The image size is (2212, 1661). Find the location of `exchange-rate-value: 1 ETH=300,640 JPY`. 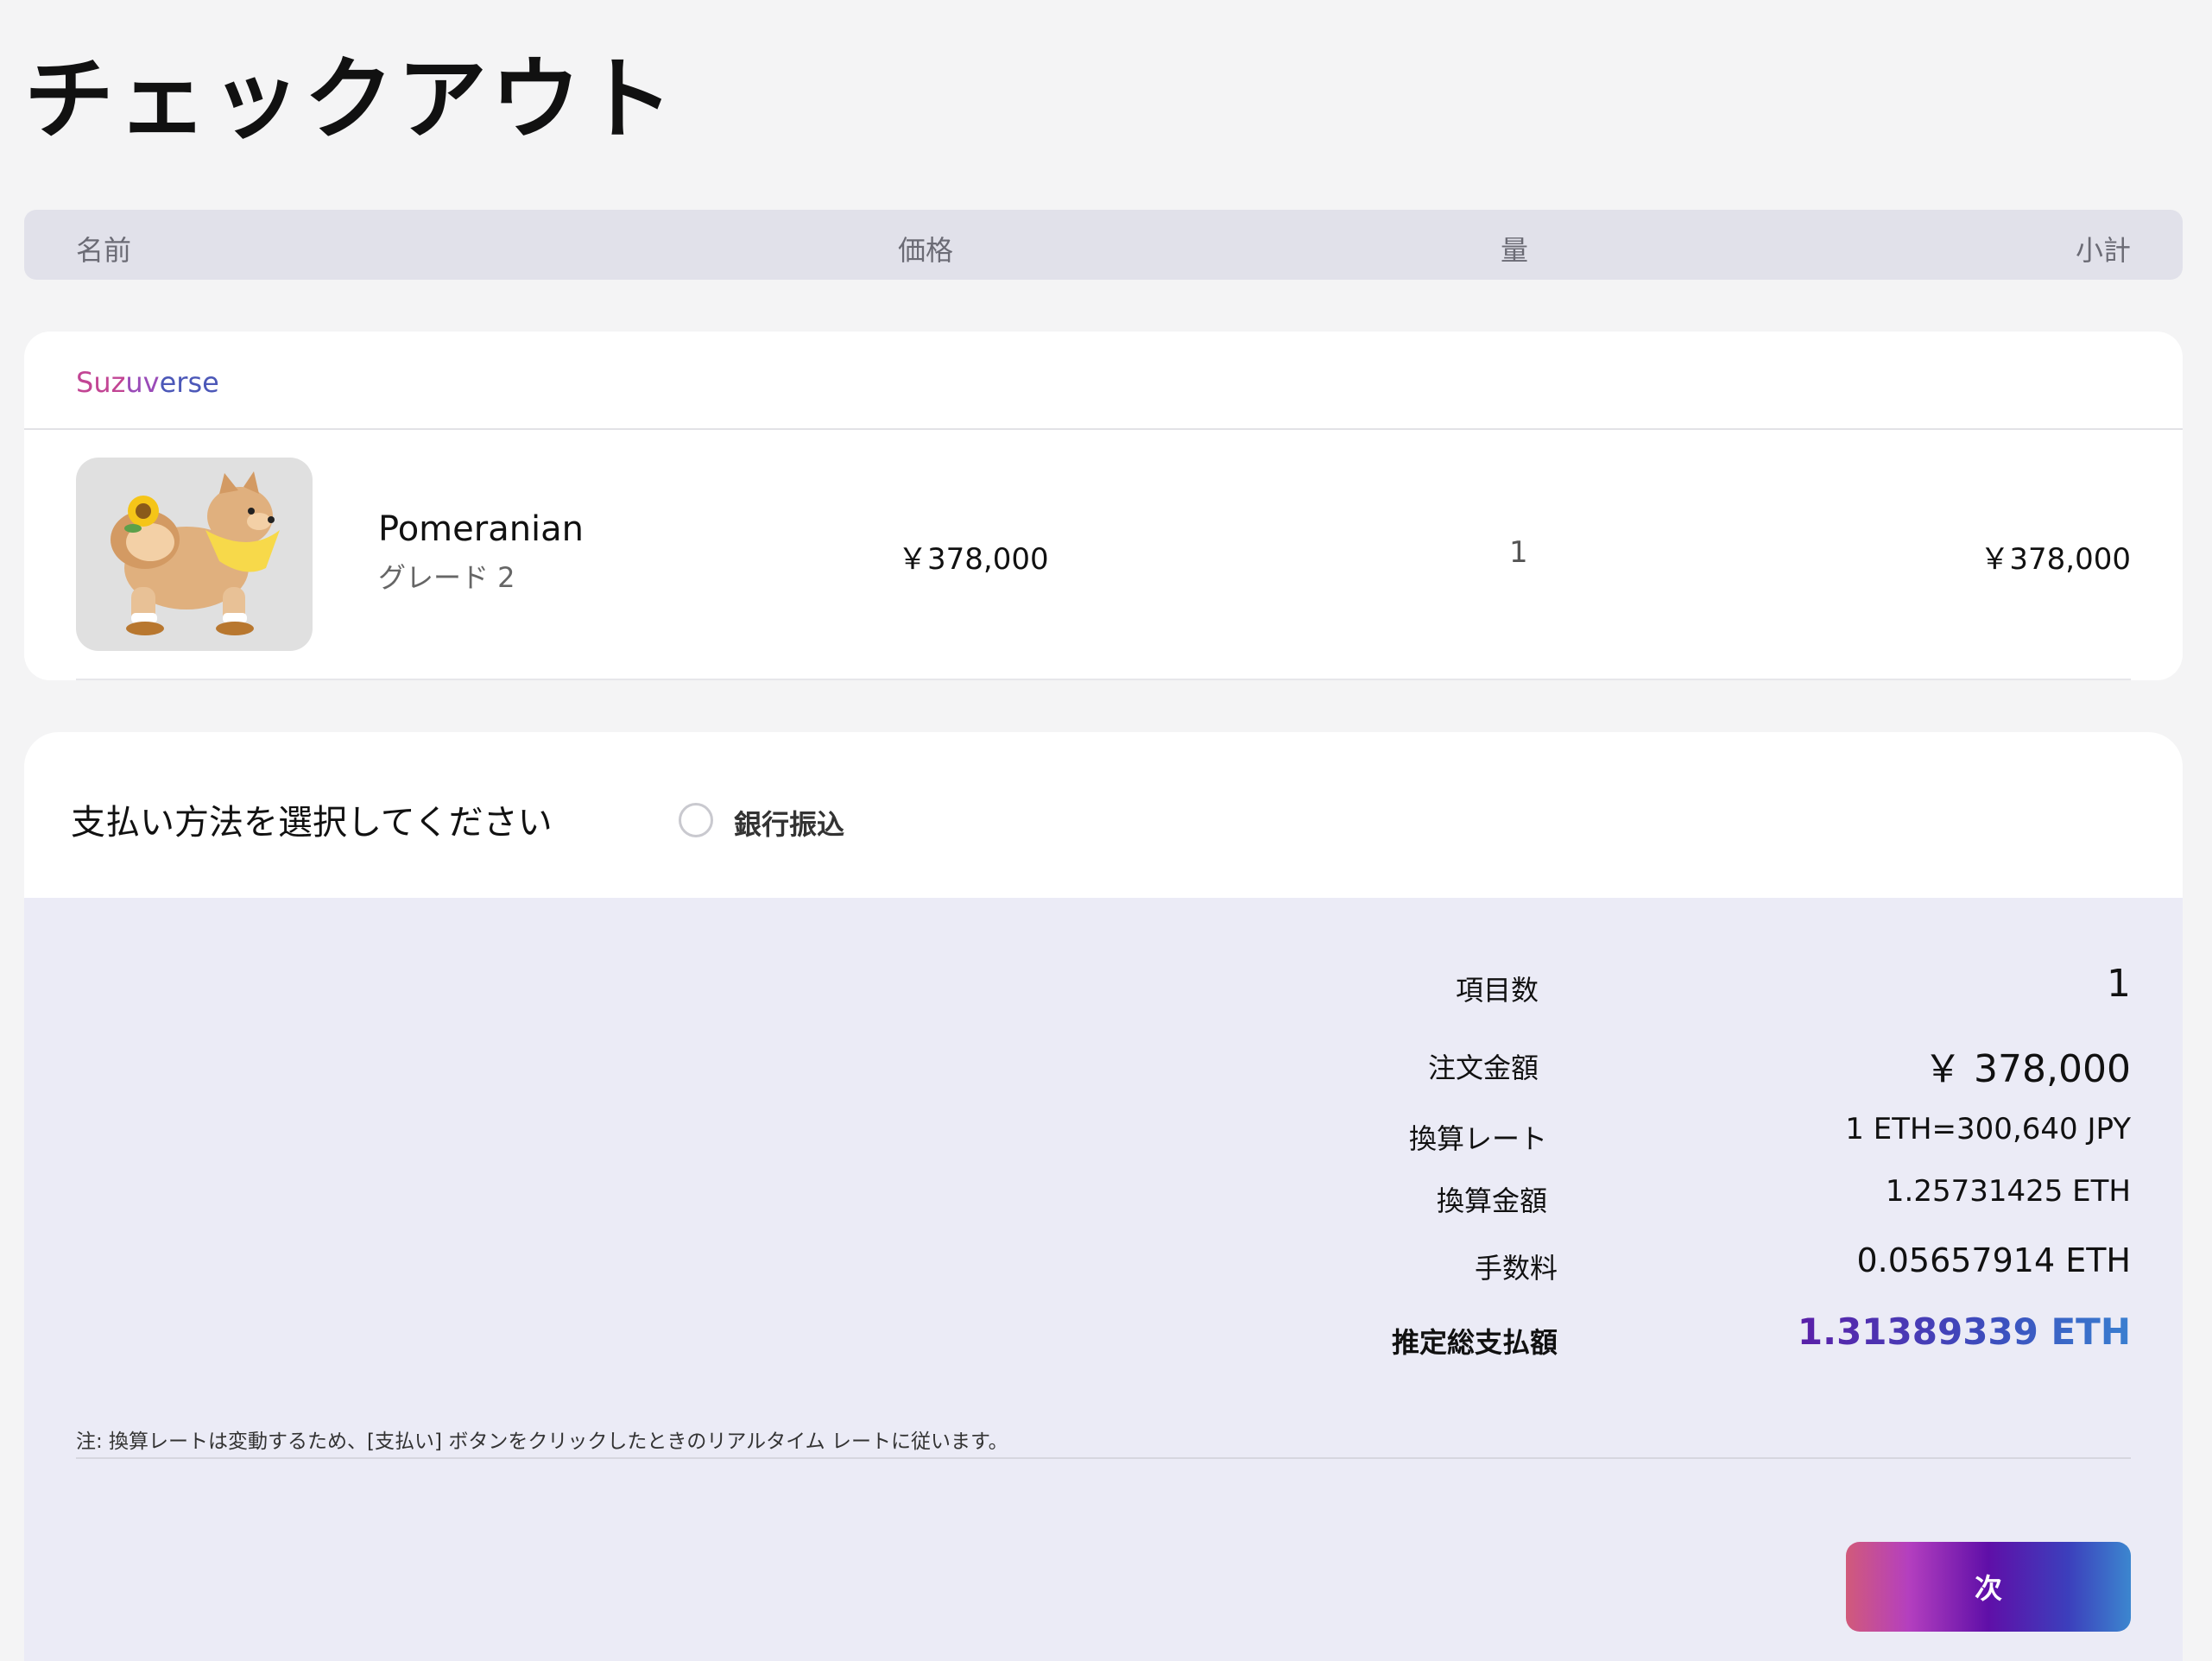

exchange-rate-value: 1 ETH=300,640 JPY is located at coordinates (1988, 1129).